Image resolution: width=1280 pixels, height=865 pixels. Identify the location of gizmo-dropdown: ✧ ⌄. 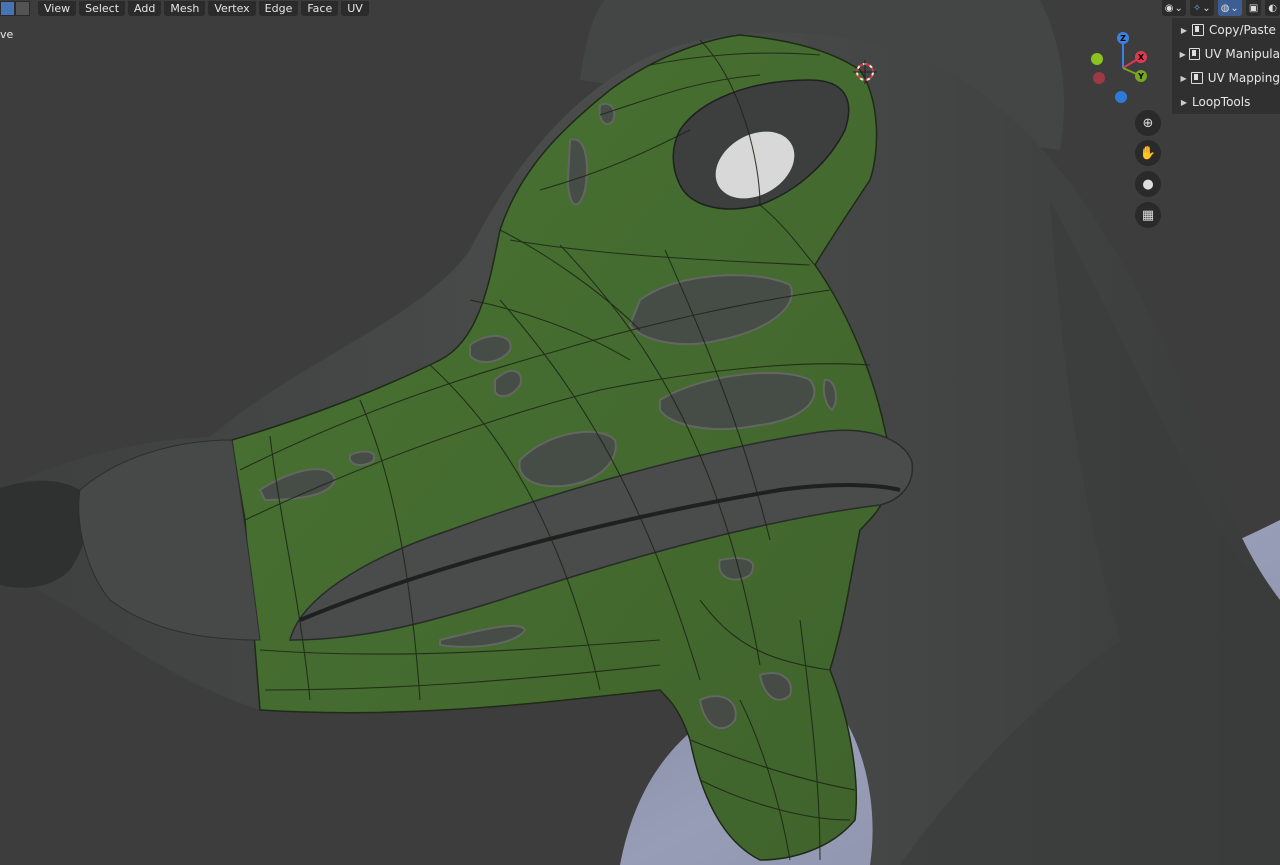
(1201, 8).